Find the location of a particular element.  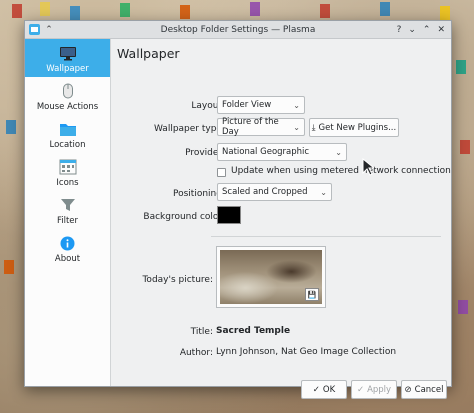

cancel-button: ⊘ Cancel is located at coordinates (424, 389).